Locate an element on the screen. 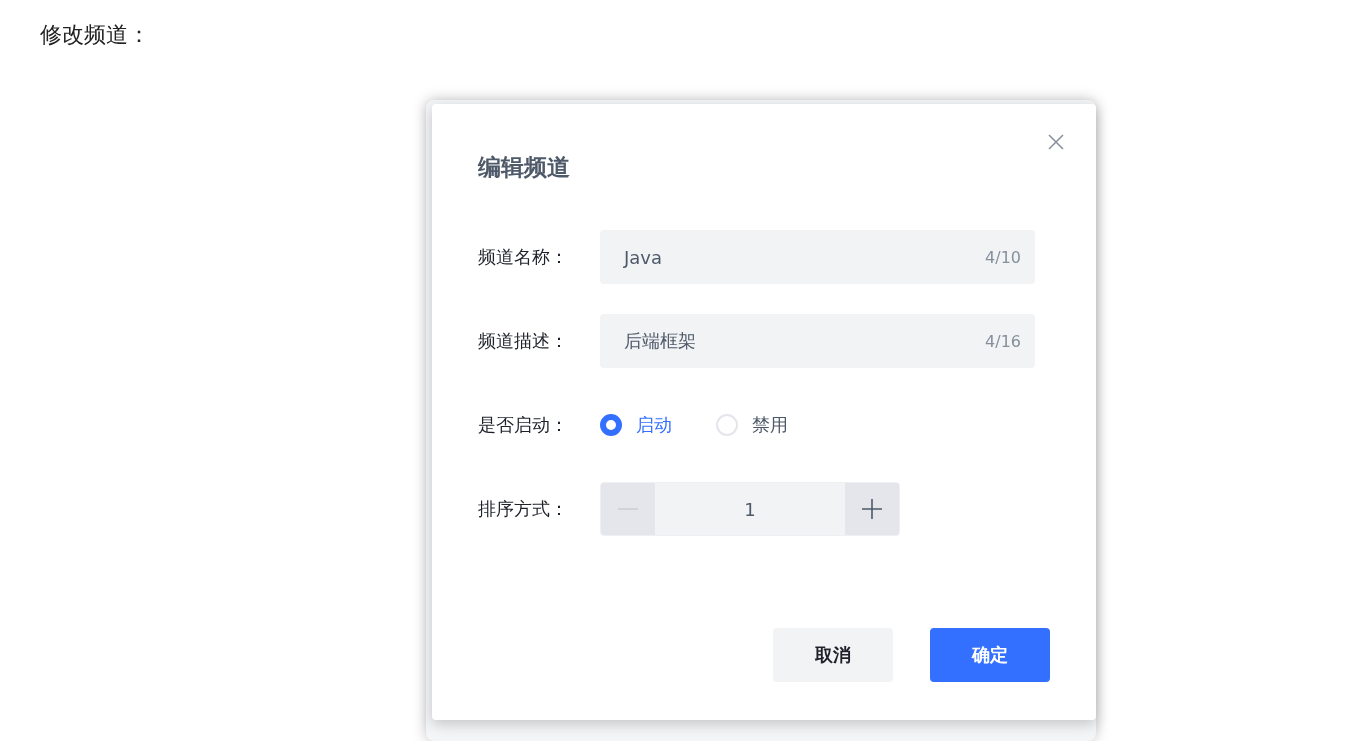  cancel-button: 取消 is located at coordinates (833, 655).